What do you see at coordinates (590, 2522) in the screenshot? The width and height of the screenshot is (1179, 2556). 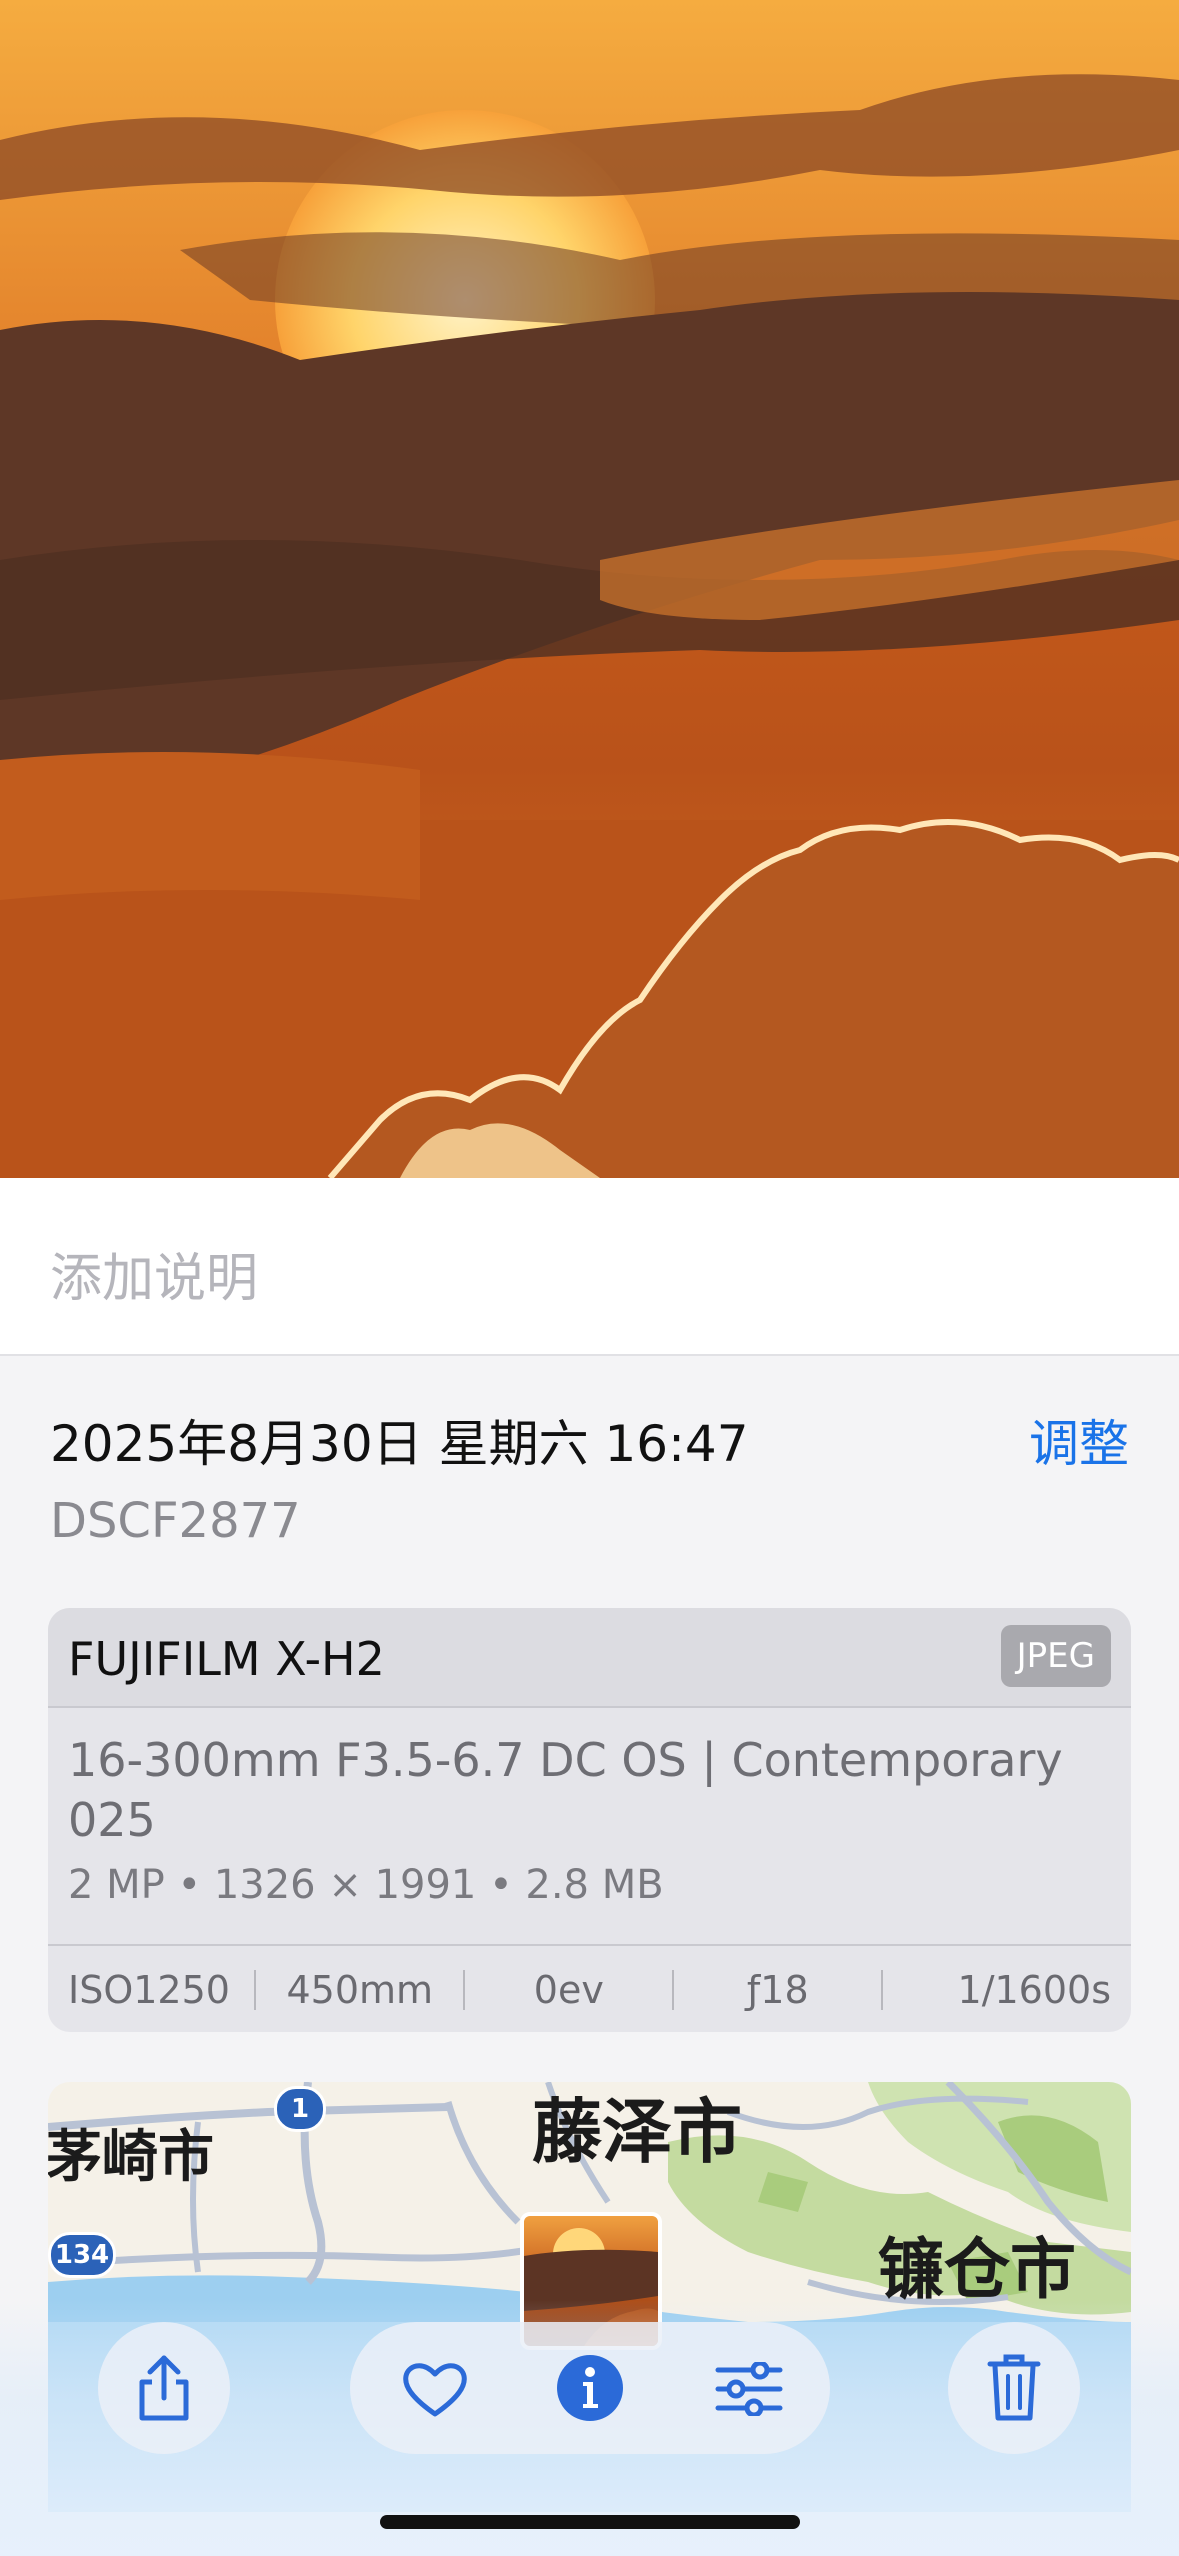 I see `home-indicator` at bounding box center [590, 2522].